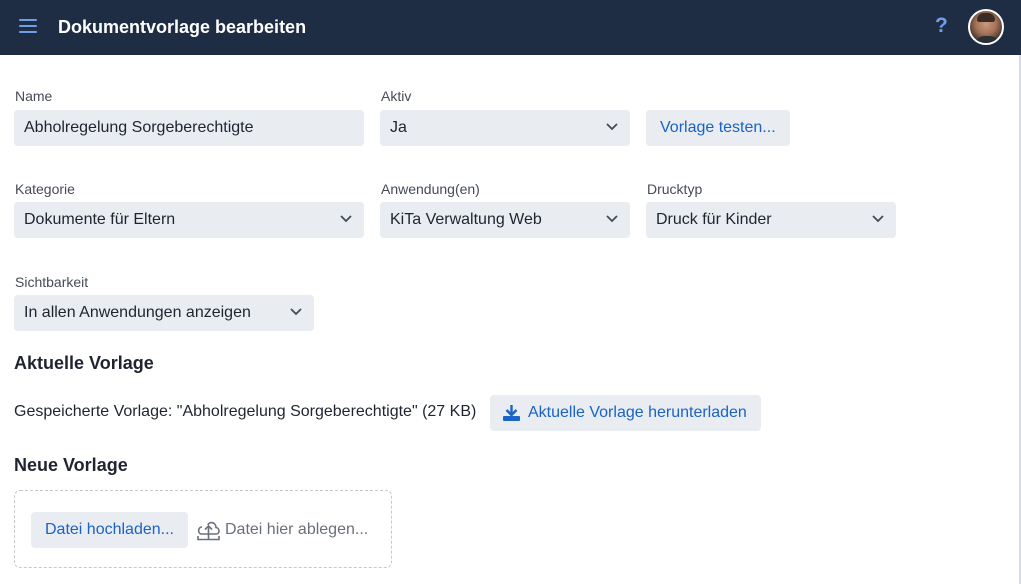 This screenshot has height=584, width=1021. I want to click on download-icon, so click(511, 413).